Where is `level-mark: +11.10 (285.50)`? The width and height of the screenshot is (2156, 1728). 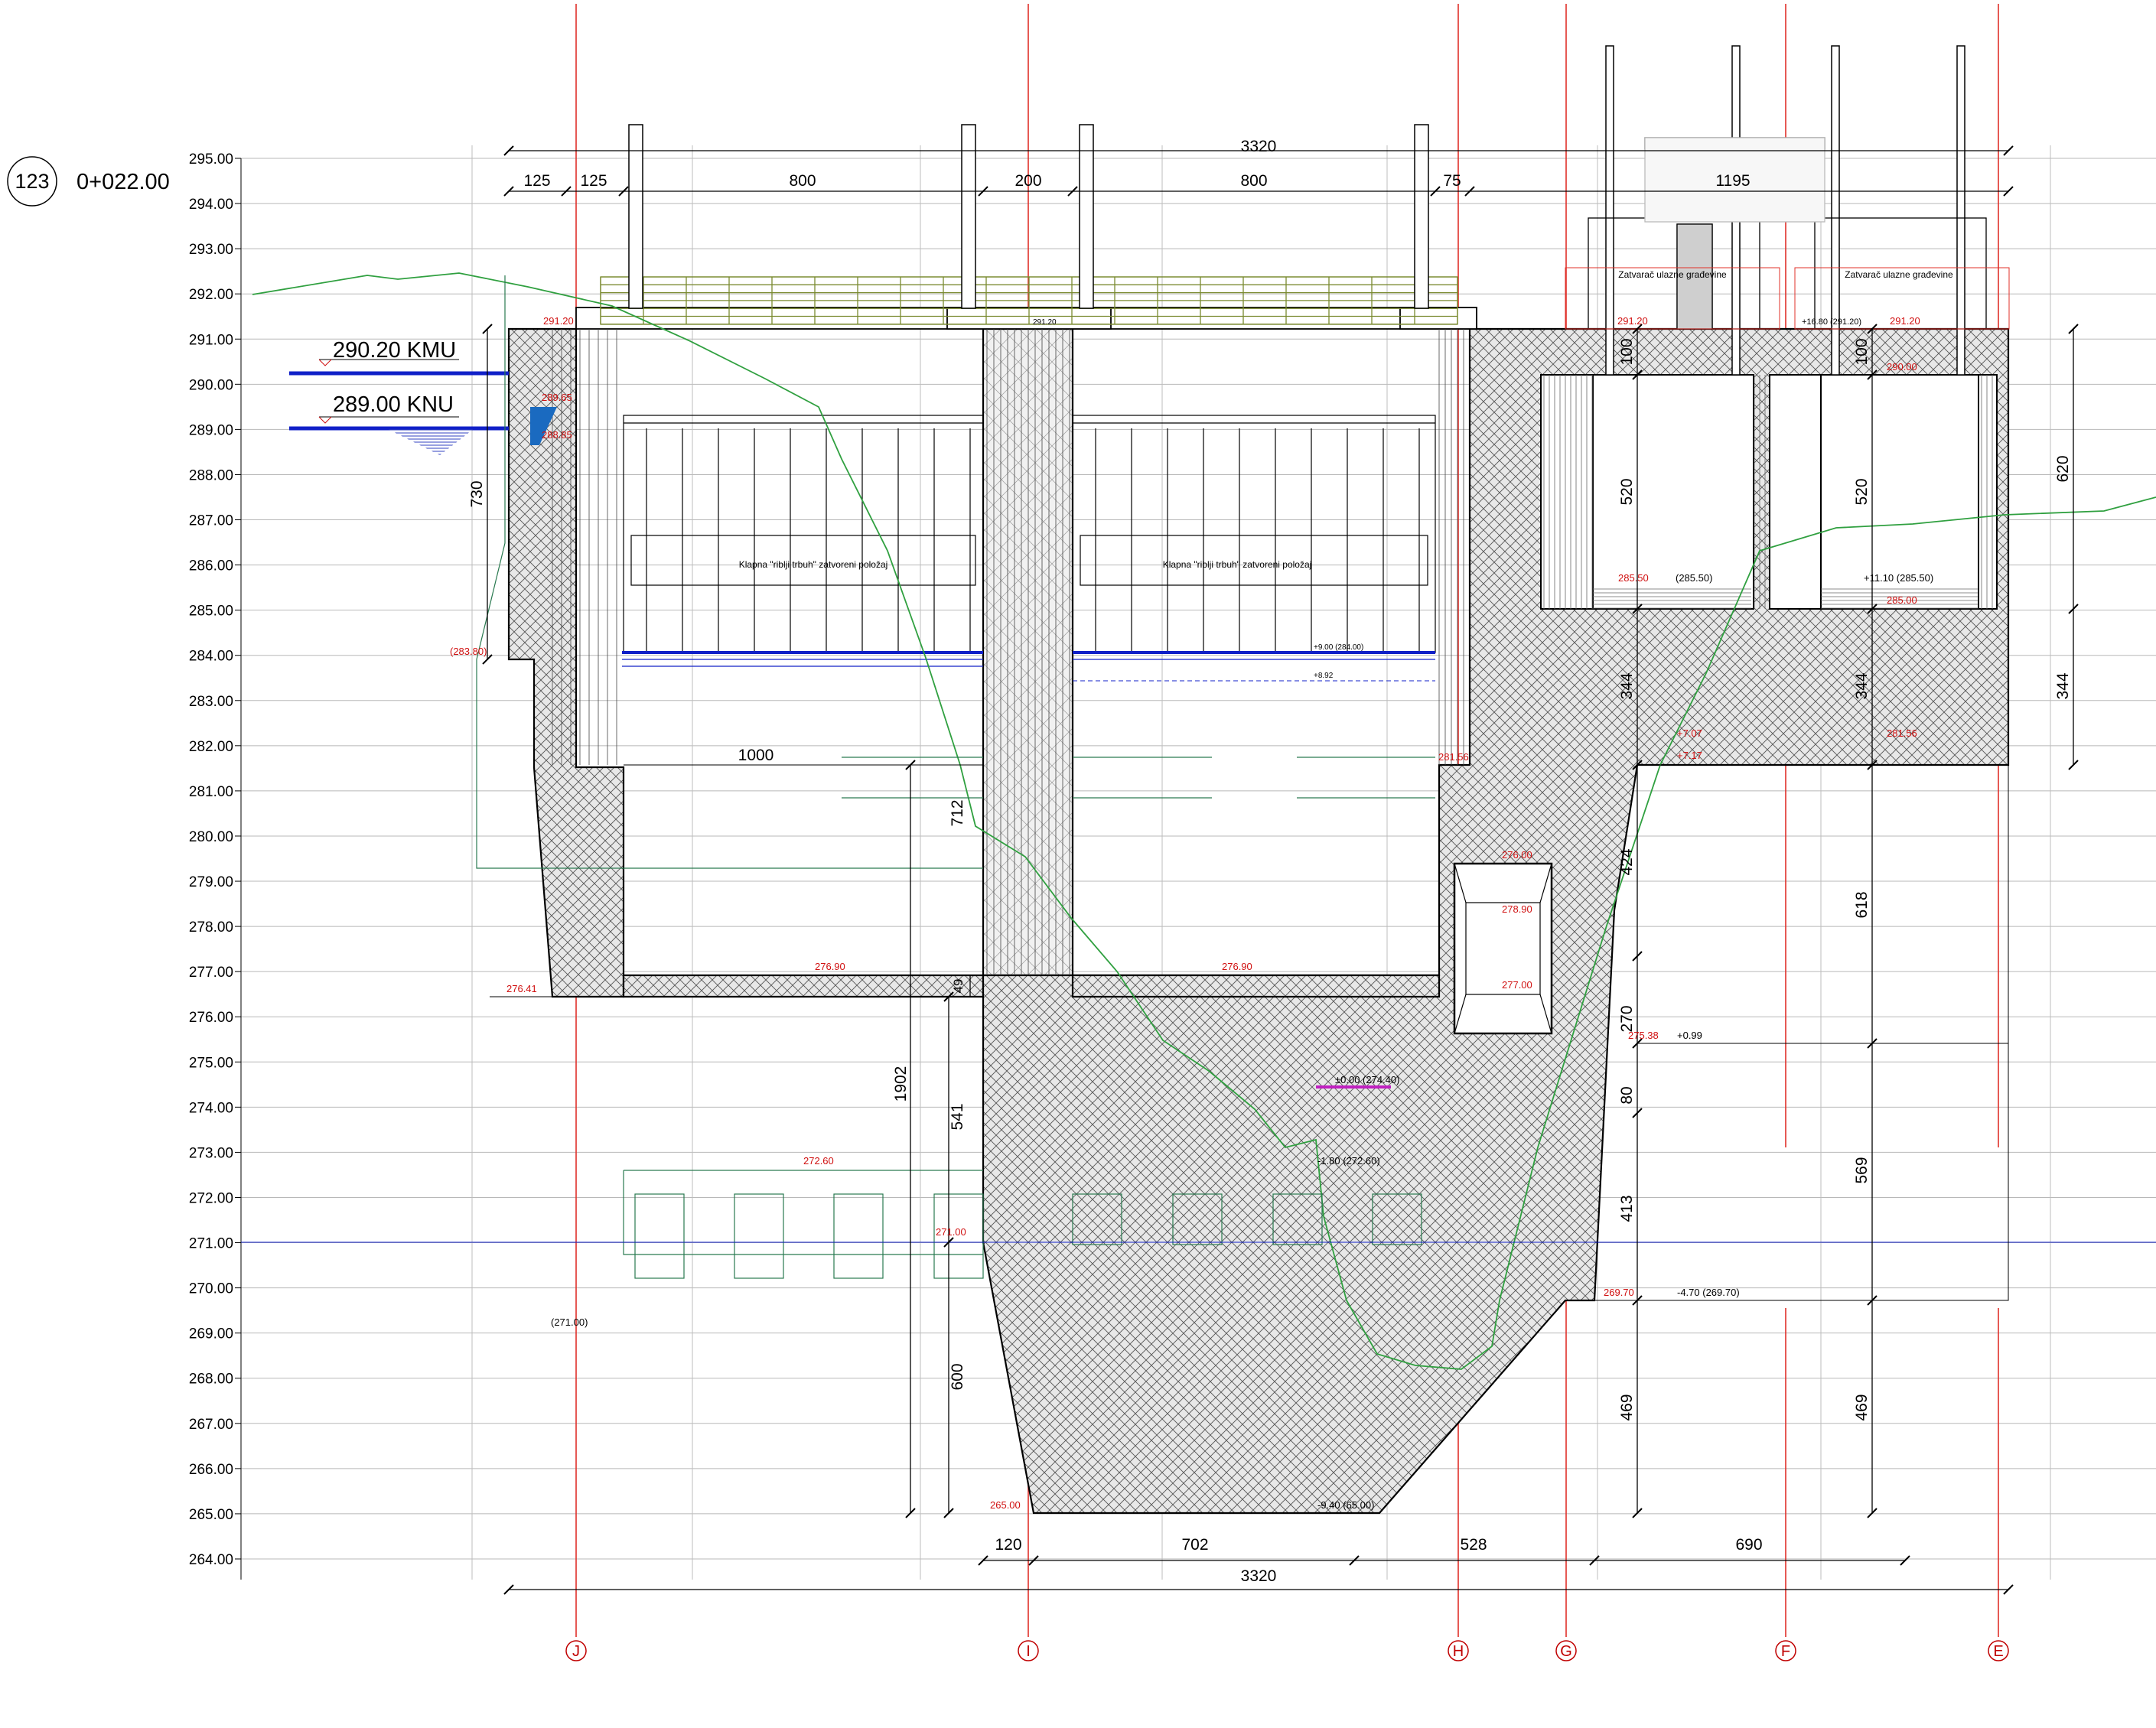
level-mark: +11.10 (285.50) is located at coordinates (1898, 578).